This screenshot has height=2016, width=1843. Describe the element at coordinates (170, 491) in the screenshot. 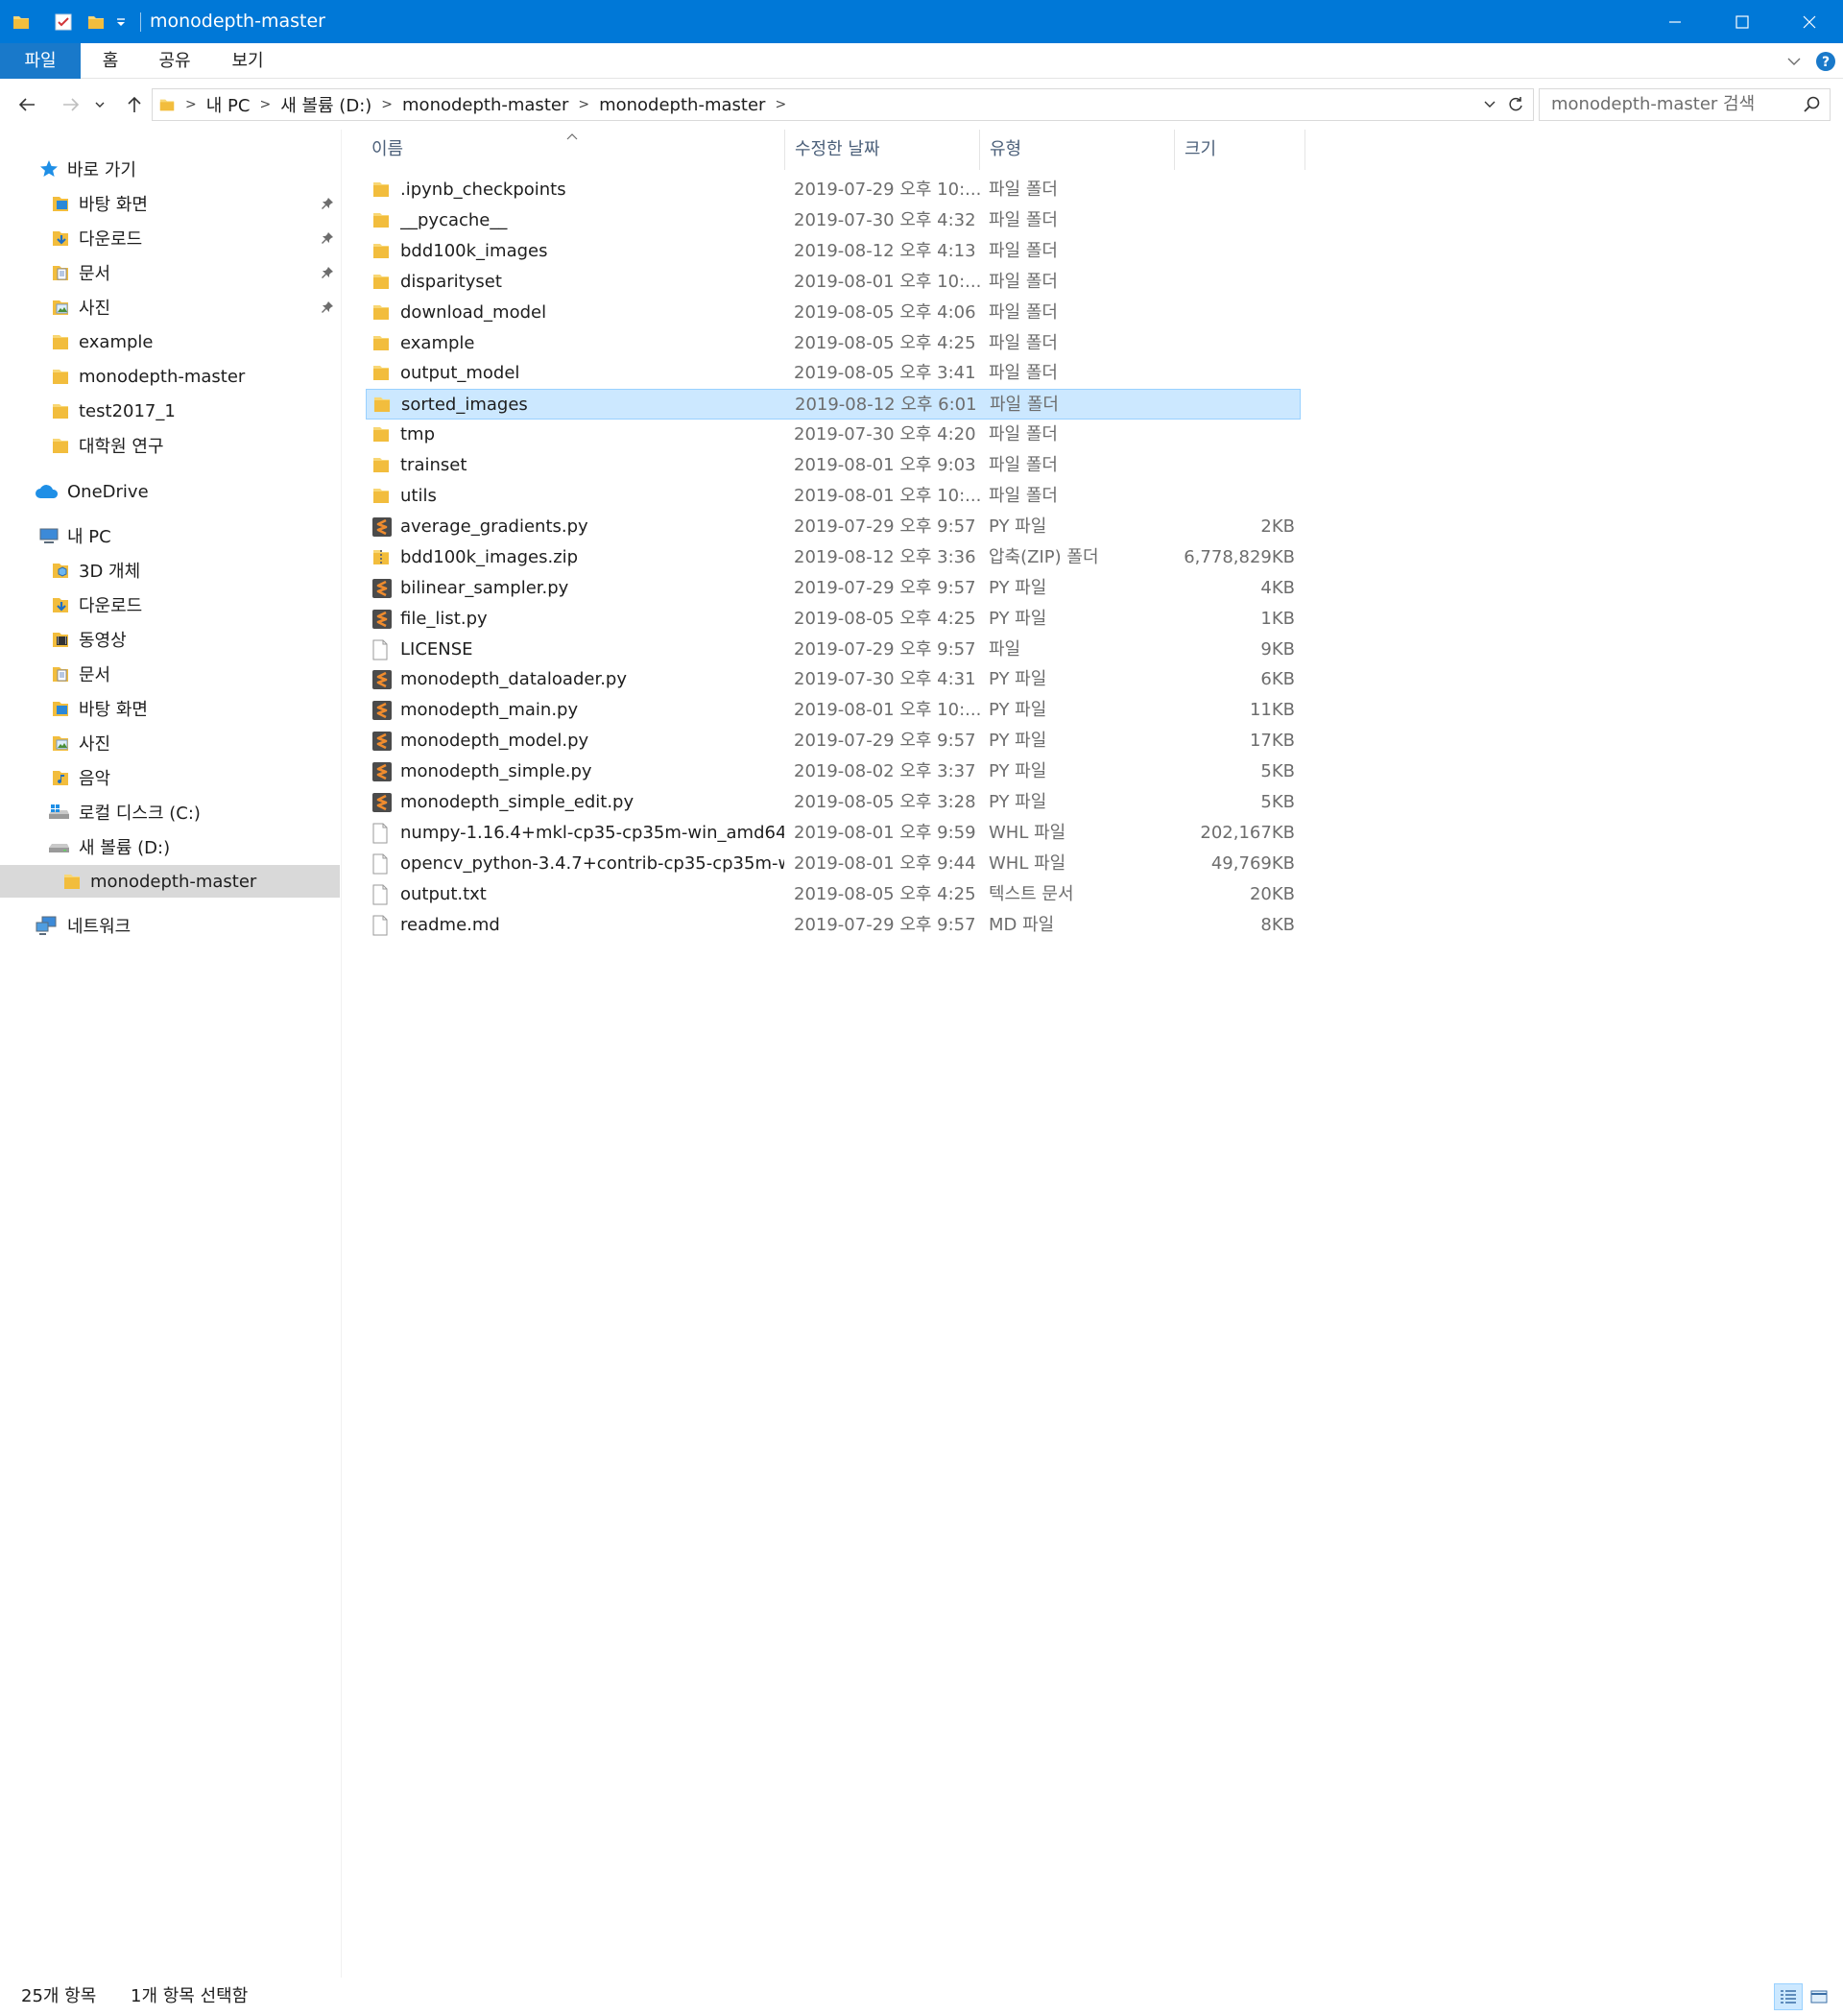

I see `nav-onedrive: OneDrive` at that location.